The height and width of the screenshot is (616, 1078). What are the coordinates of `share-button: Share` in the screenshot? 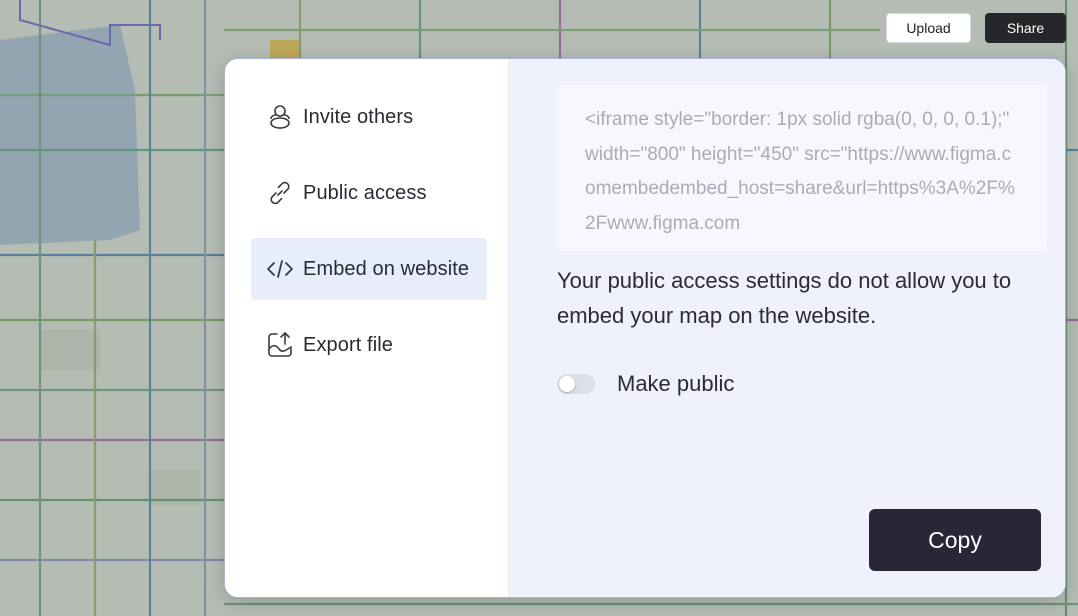 It's located at (1025, 28).